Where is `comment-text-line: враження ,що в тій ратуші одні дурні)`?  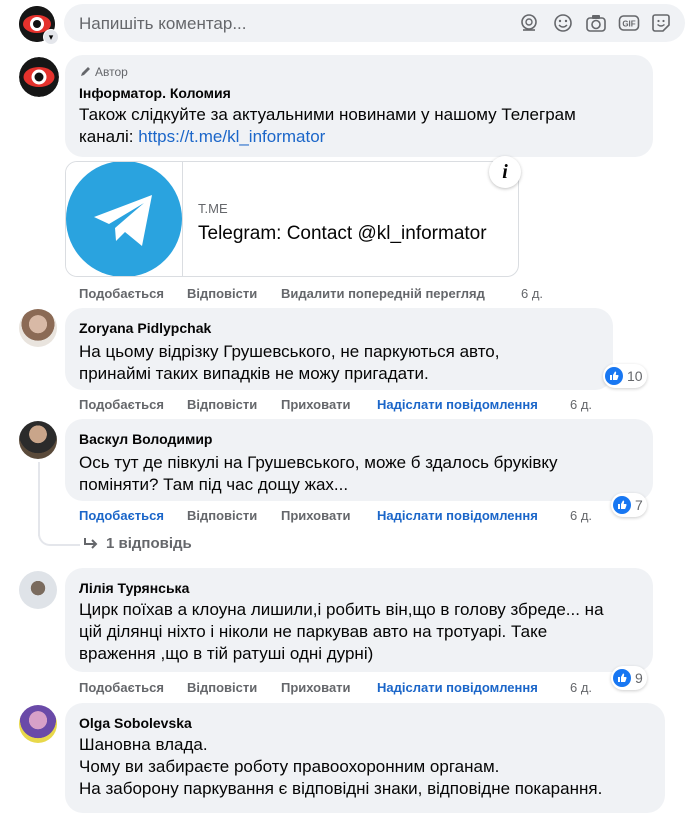
comment-text-line: враження ,що в тій ратуші одні дурні) is located at coordinates (226, 653).